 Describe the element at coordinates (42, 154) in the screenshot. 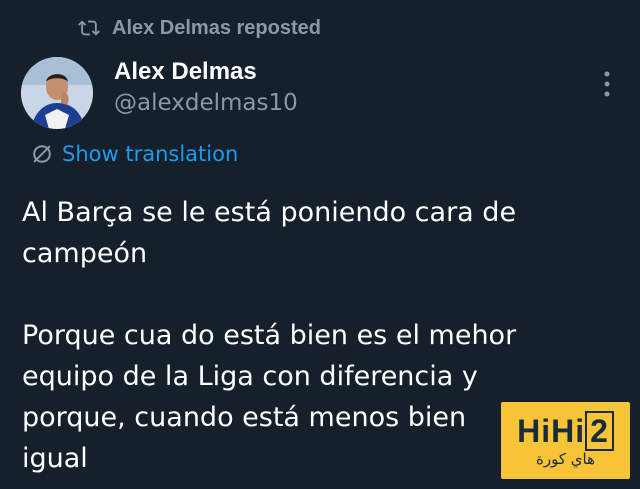

I see `translate-icon` at that location.